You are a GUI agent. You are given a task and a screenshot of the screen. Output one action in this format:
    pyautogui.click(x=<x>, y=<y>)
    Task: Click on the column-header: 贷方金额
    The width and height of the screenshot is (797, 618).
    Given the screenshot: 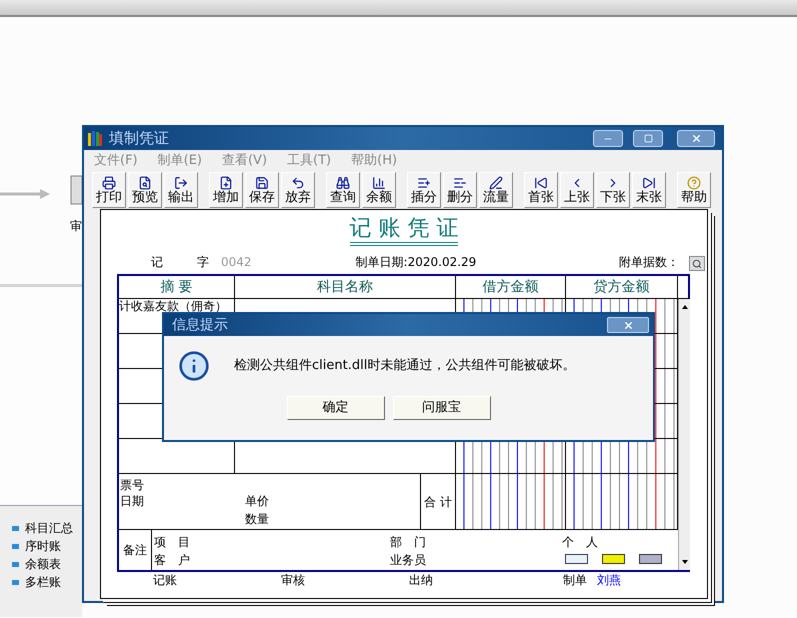 What is the action you would take?
    pyautogui.click(x=622, y=287)
    